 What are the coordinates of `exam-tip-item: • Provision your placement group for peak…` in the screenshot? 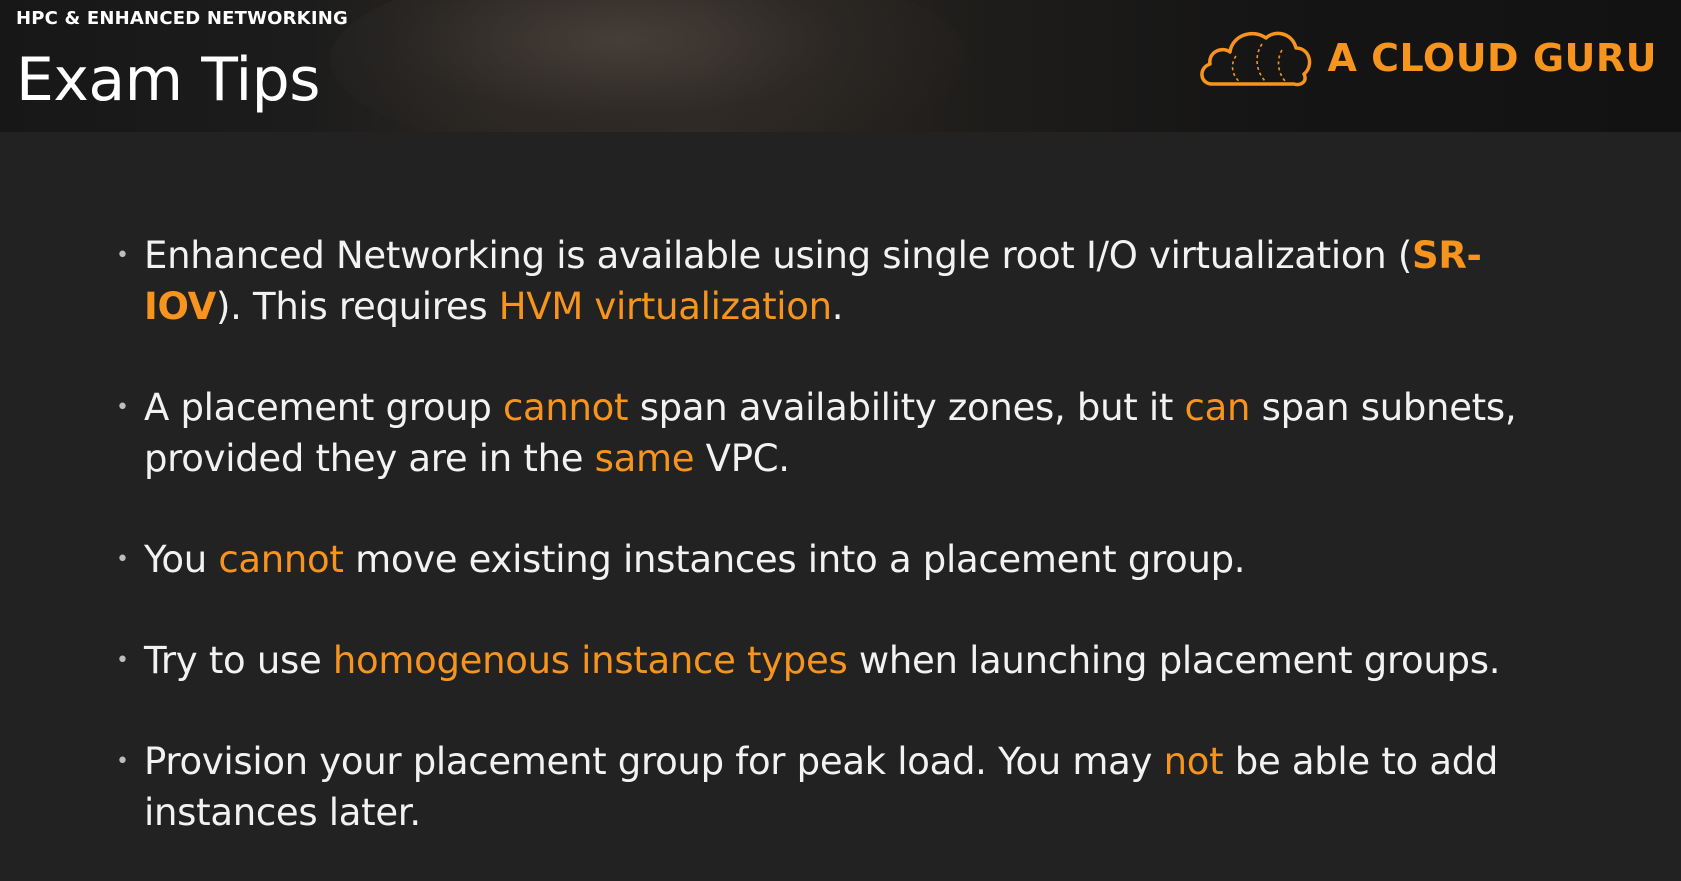 It's located at (836, 787).